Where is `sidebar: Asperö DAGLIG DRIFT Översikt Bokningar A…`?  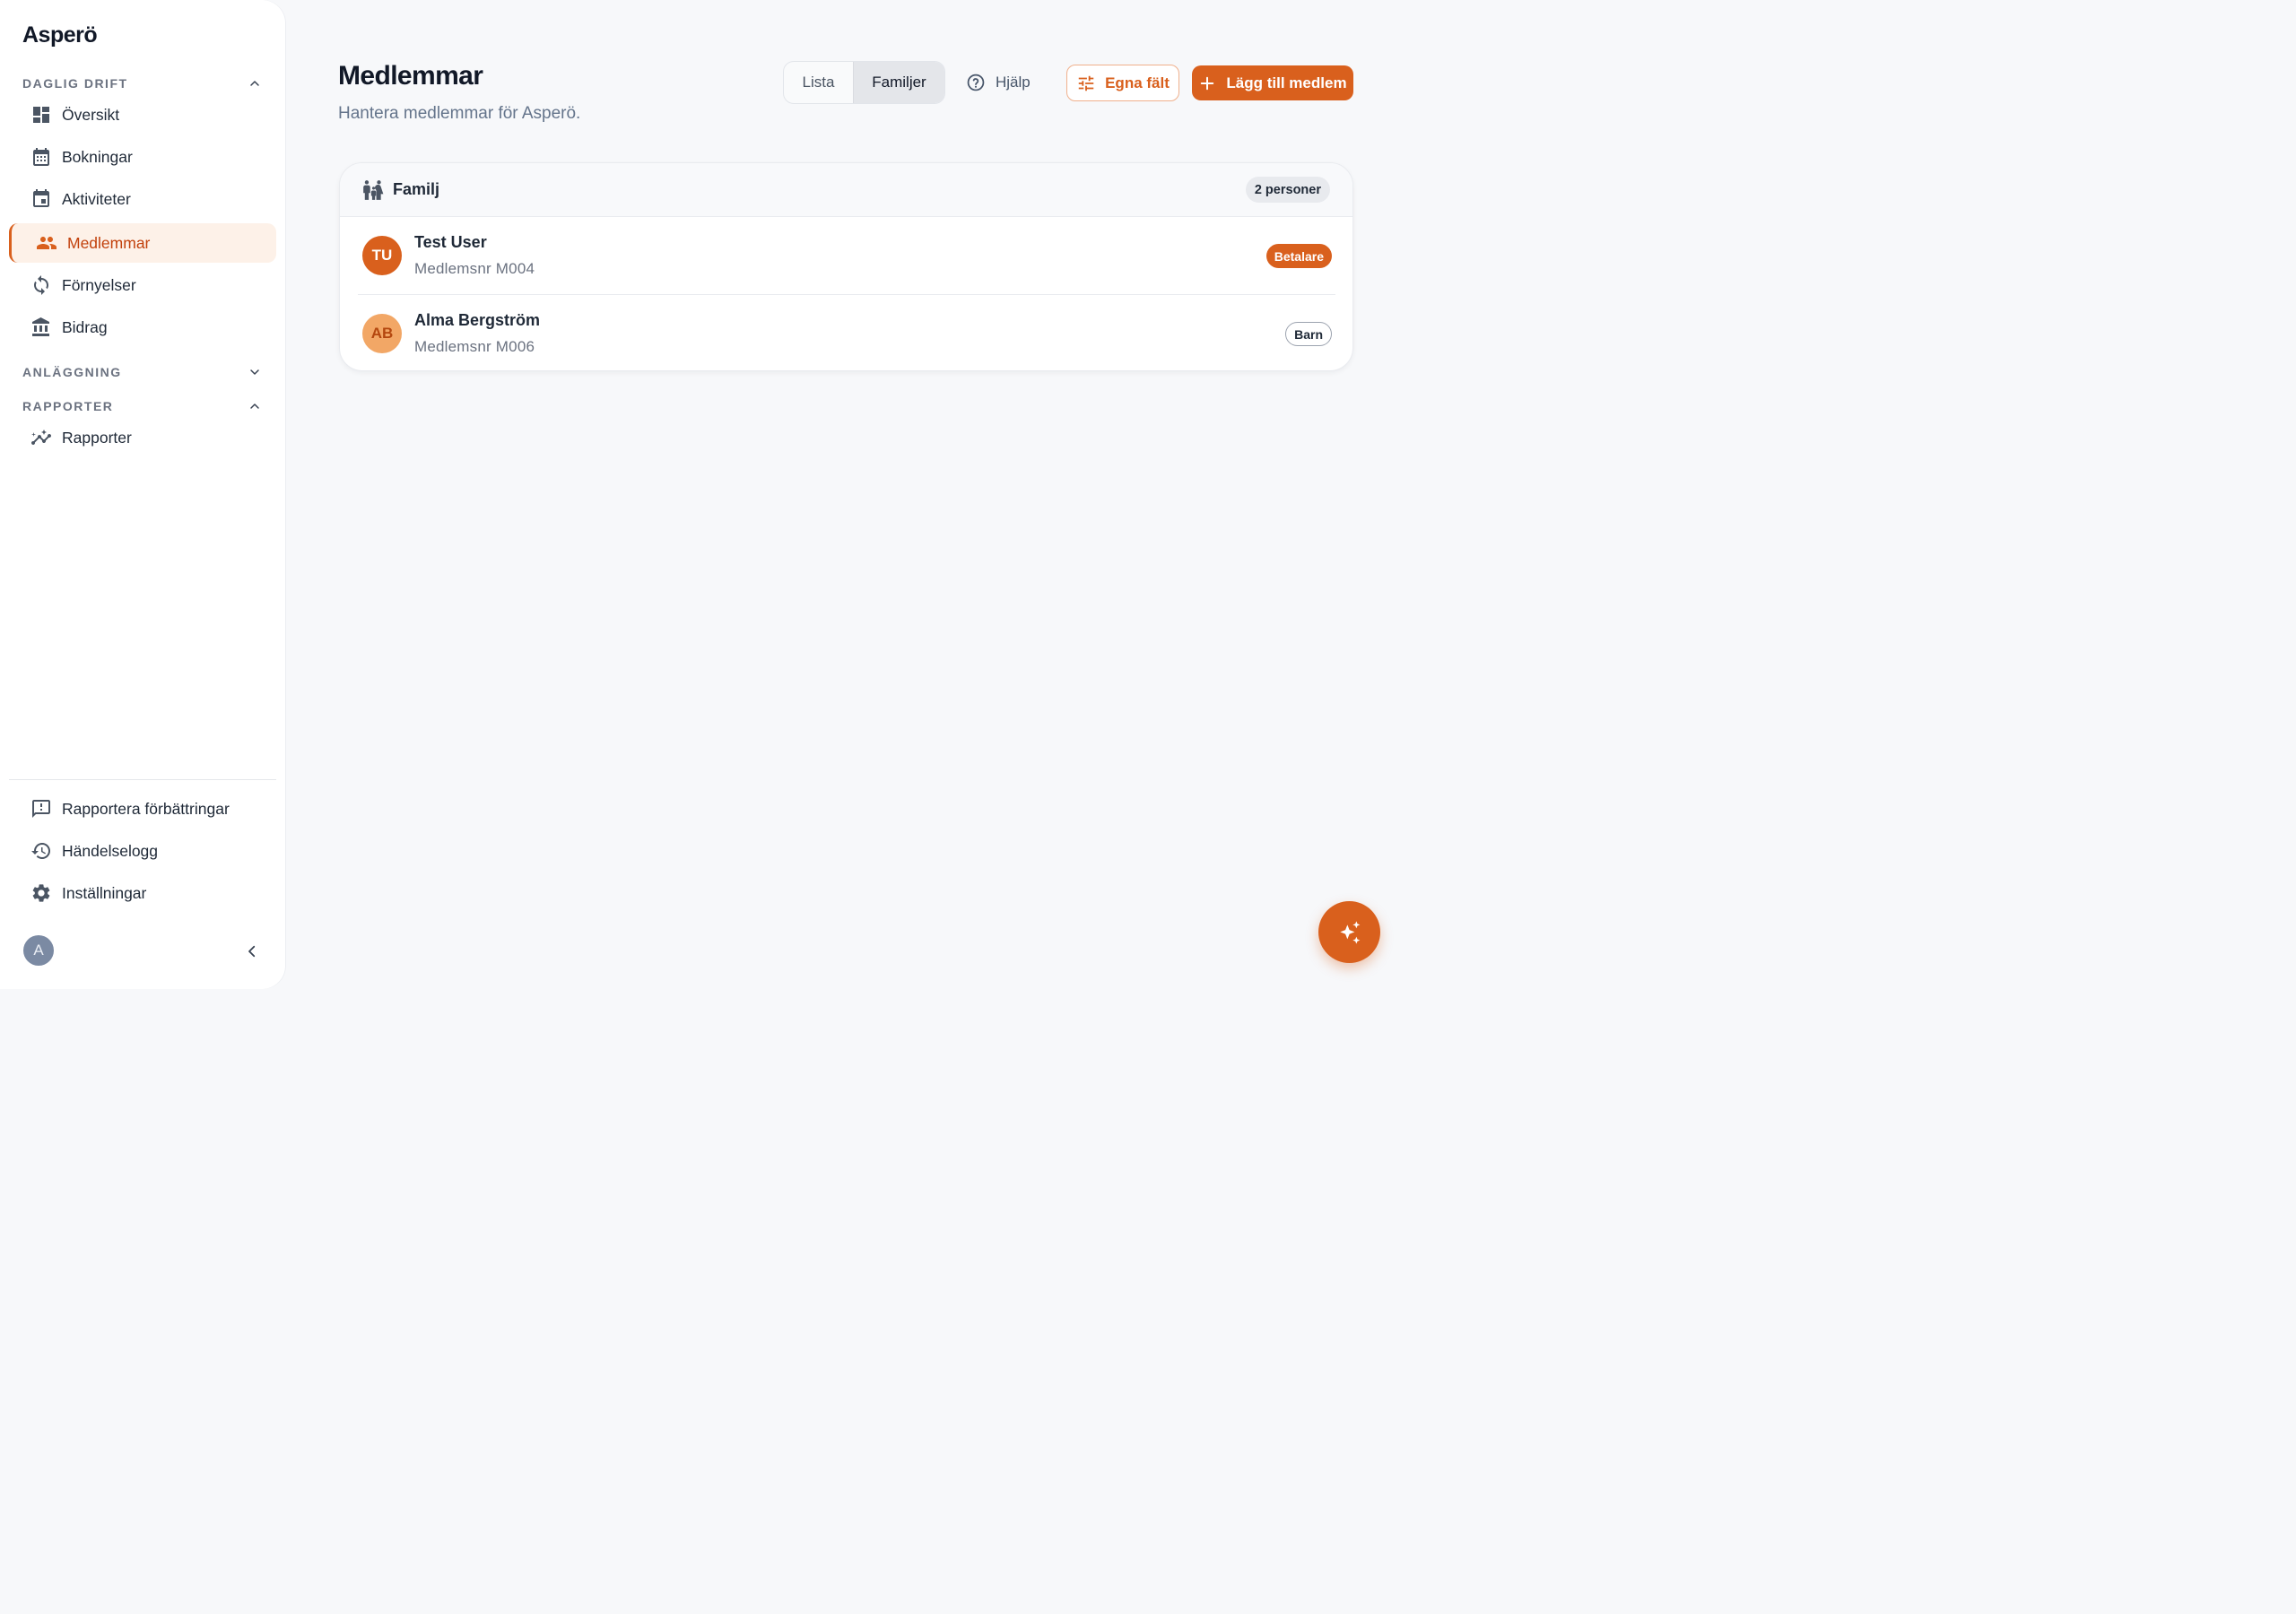
sidebar: Asperö DAGLIG DRIFT Översikt Bokningar A… is located at coordinates (142, 494).